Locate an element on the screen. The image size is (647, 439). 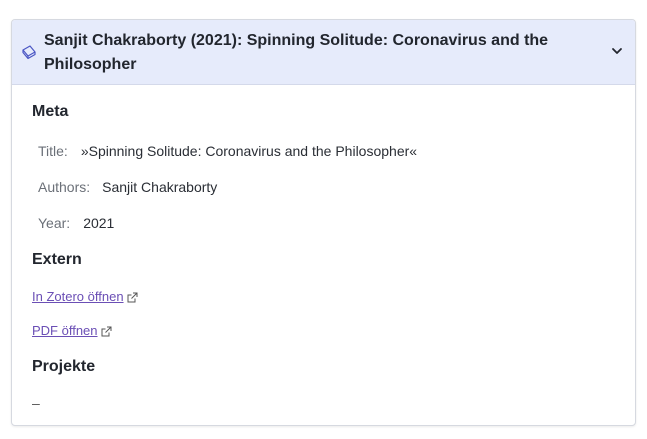
meta-authors-label: Authors: is located at coordinates (64, 187).